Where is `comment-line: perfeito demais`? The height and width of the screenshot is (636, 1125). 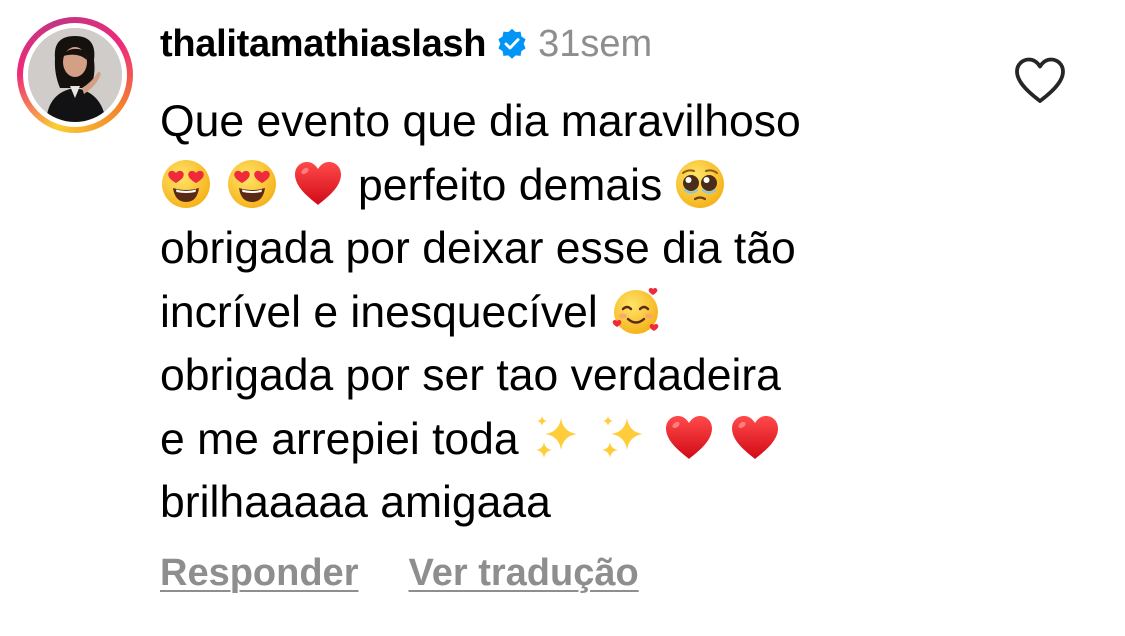
comment-line: perfeito demais is located at coordinates (570, 186).